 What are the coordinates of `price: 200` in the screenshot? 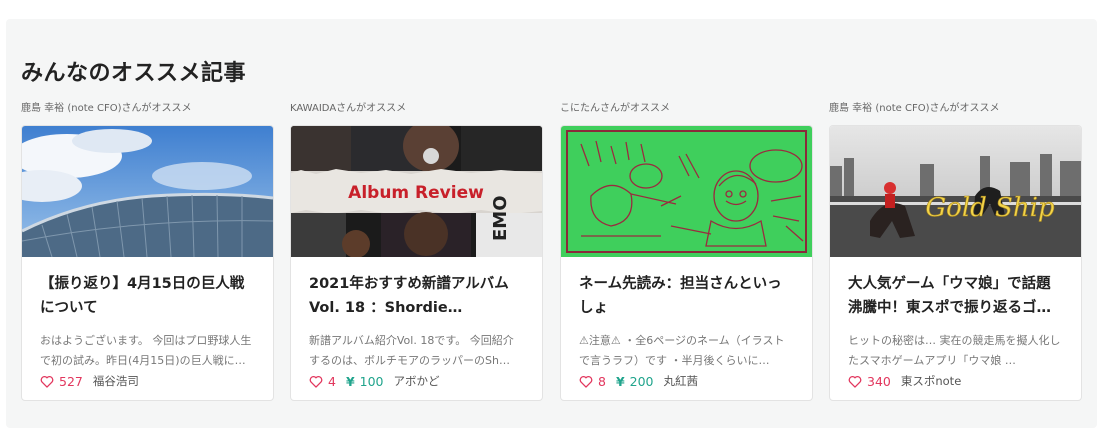 It's located at (641, 381).